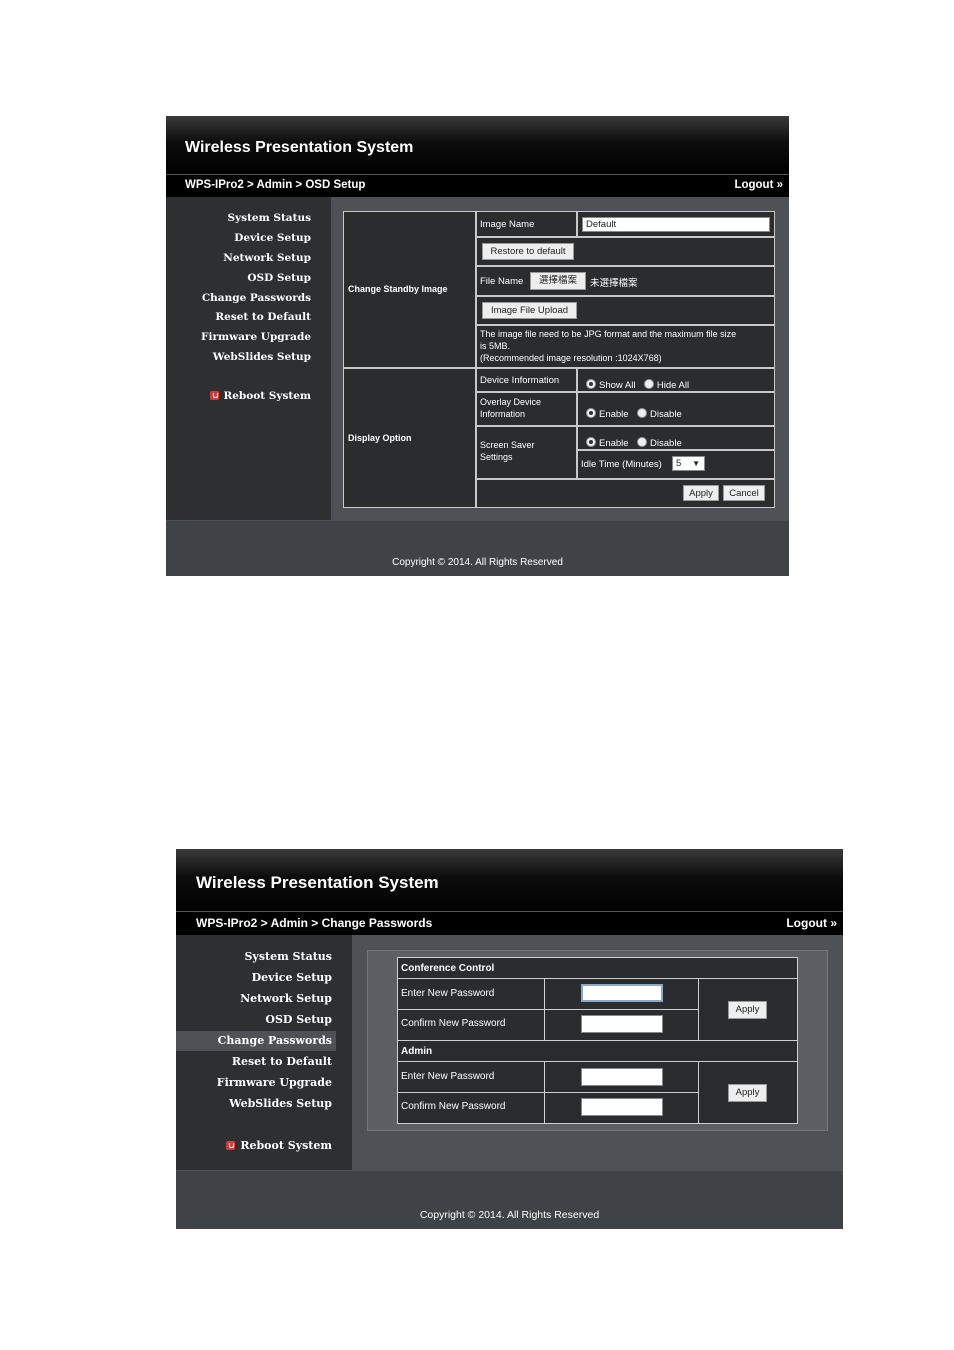 This screenshot has width=954, height=1350. I want to click on image-name-label: Image Name, so click(507, 224).